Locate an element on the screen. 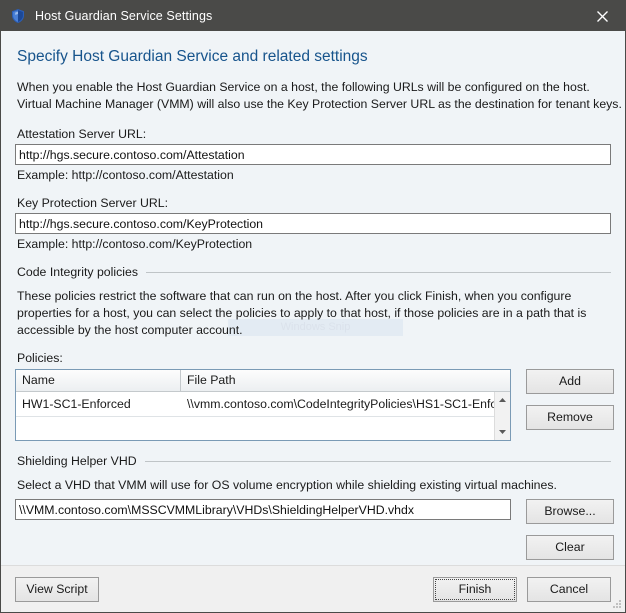 The image size is (626, 613). key-protection-server-input is located at coordinates (313, 223).